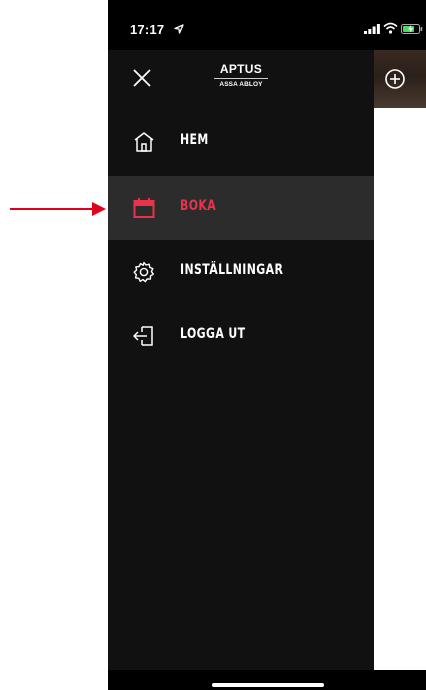 Image resolution: width=426 pixels, height=690 pixels. What do you see at coordinates (241, 84) in the screenshot?
I see `brand-subtitle: ASSA ABLOY` at bounding box center [241, 84].